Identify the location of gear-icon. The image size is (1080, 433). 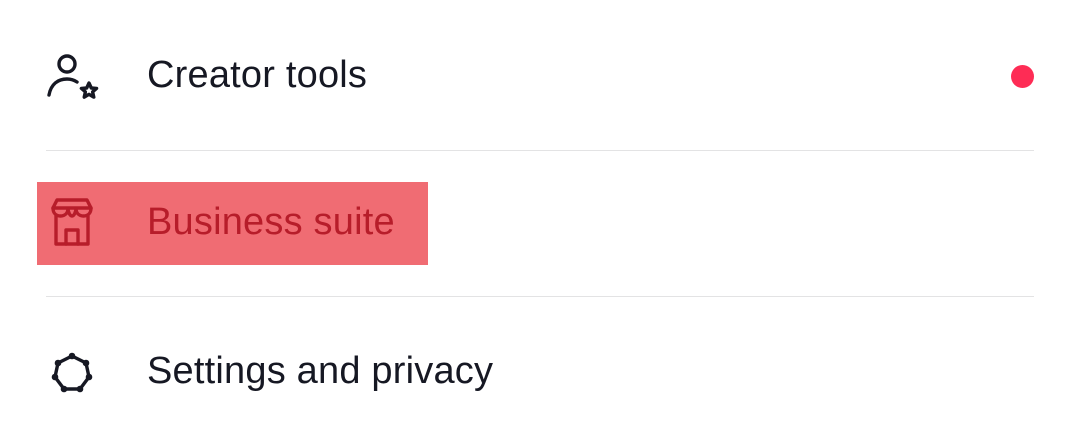
(72, 374).